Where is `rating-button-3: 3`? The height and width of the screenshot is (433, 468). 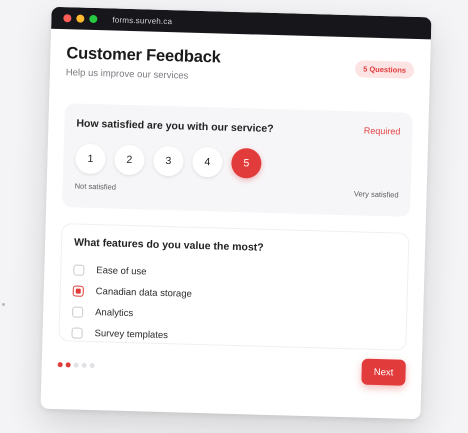 rating-button-3: 3 is located at coordinates (168, 161).